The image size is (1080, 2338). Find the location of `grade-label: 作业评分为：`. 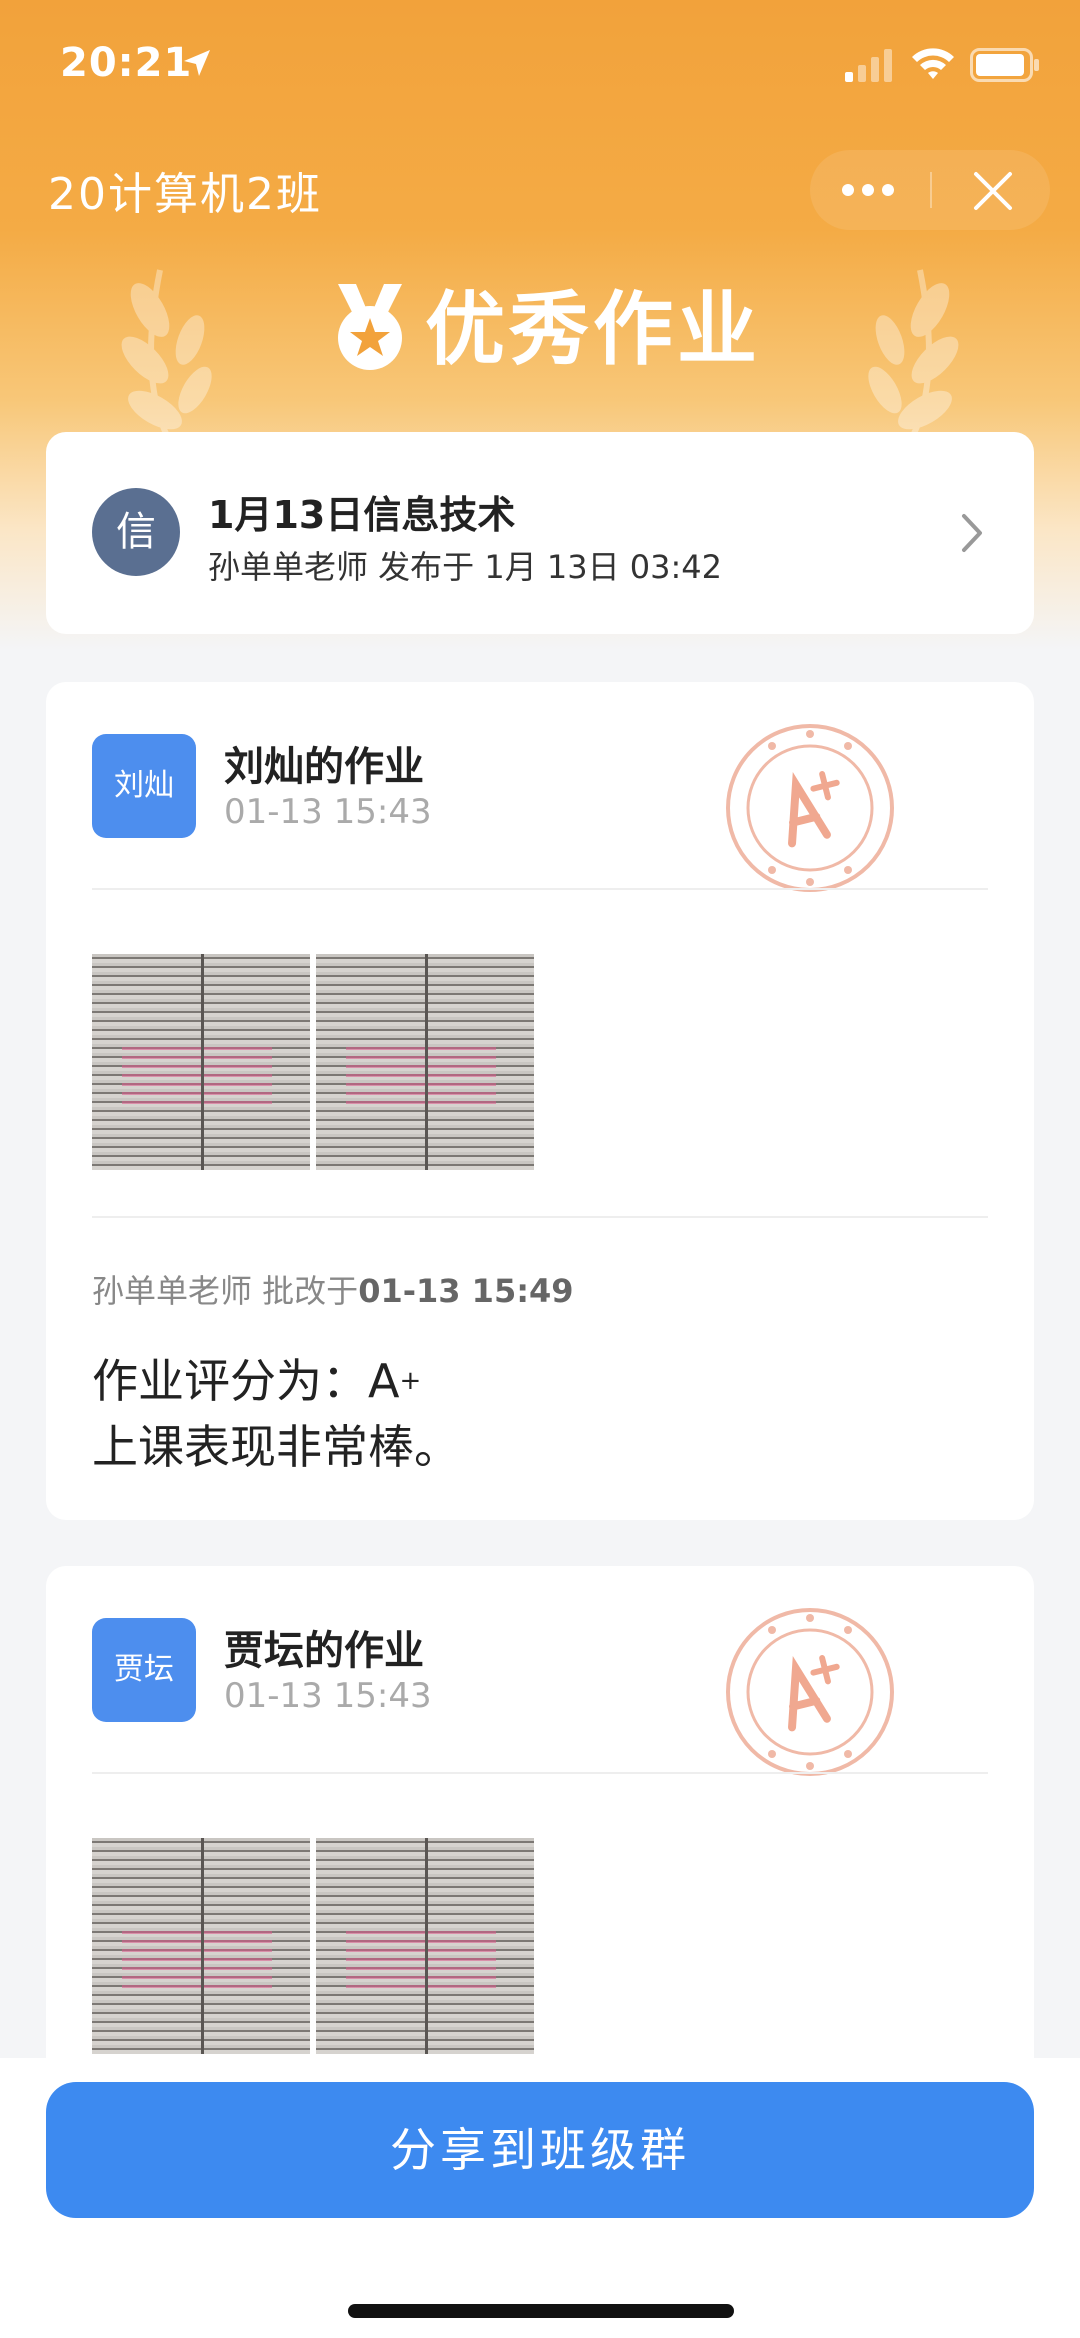

grade-label: 作业评分为： is located at coordinates (230, 1381).